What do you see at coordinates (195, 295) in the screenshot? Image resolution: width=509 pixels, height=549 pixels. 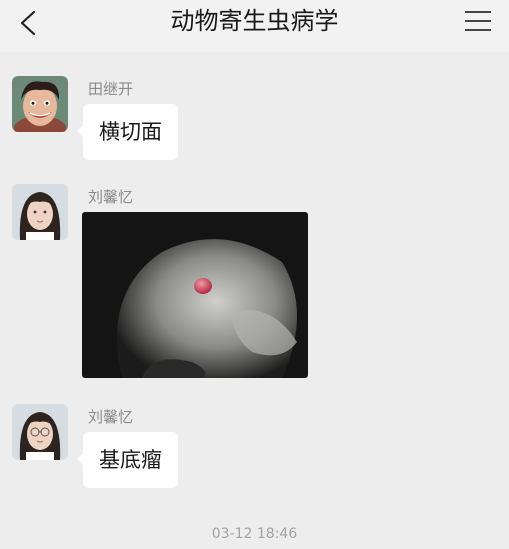 I see `image-message` at bounding box center [195, 295].